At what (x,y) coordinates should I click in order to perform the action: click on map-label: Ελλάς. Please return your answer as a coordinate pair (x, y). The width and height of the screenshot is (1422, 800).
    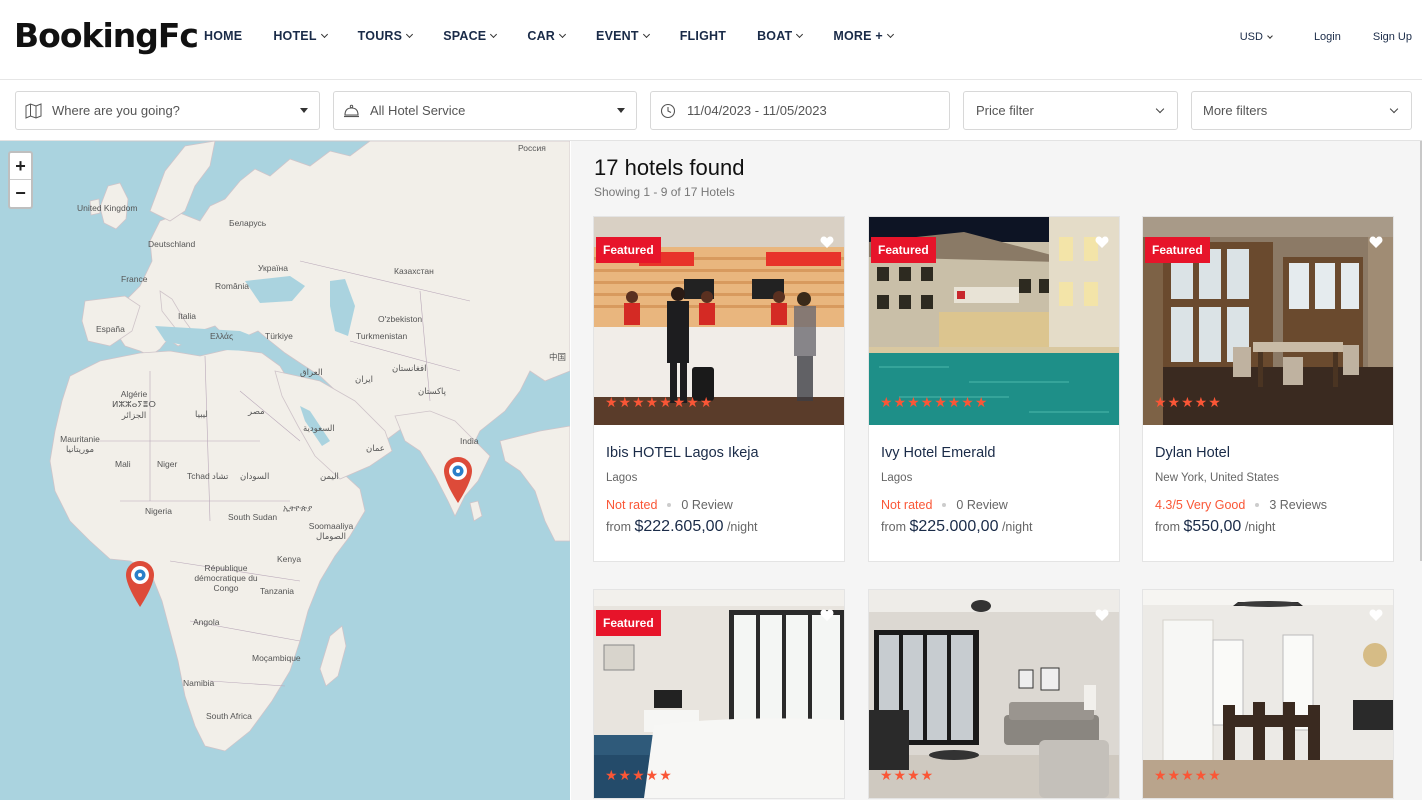
    Looking at the image, I should click on (222, 336).